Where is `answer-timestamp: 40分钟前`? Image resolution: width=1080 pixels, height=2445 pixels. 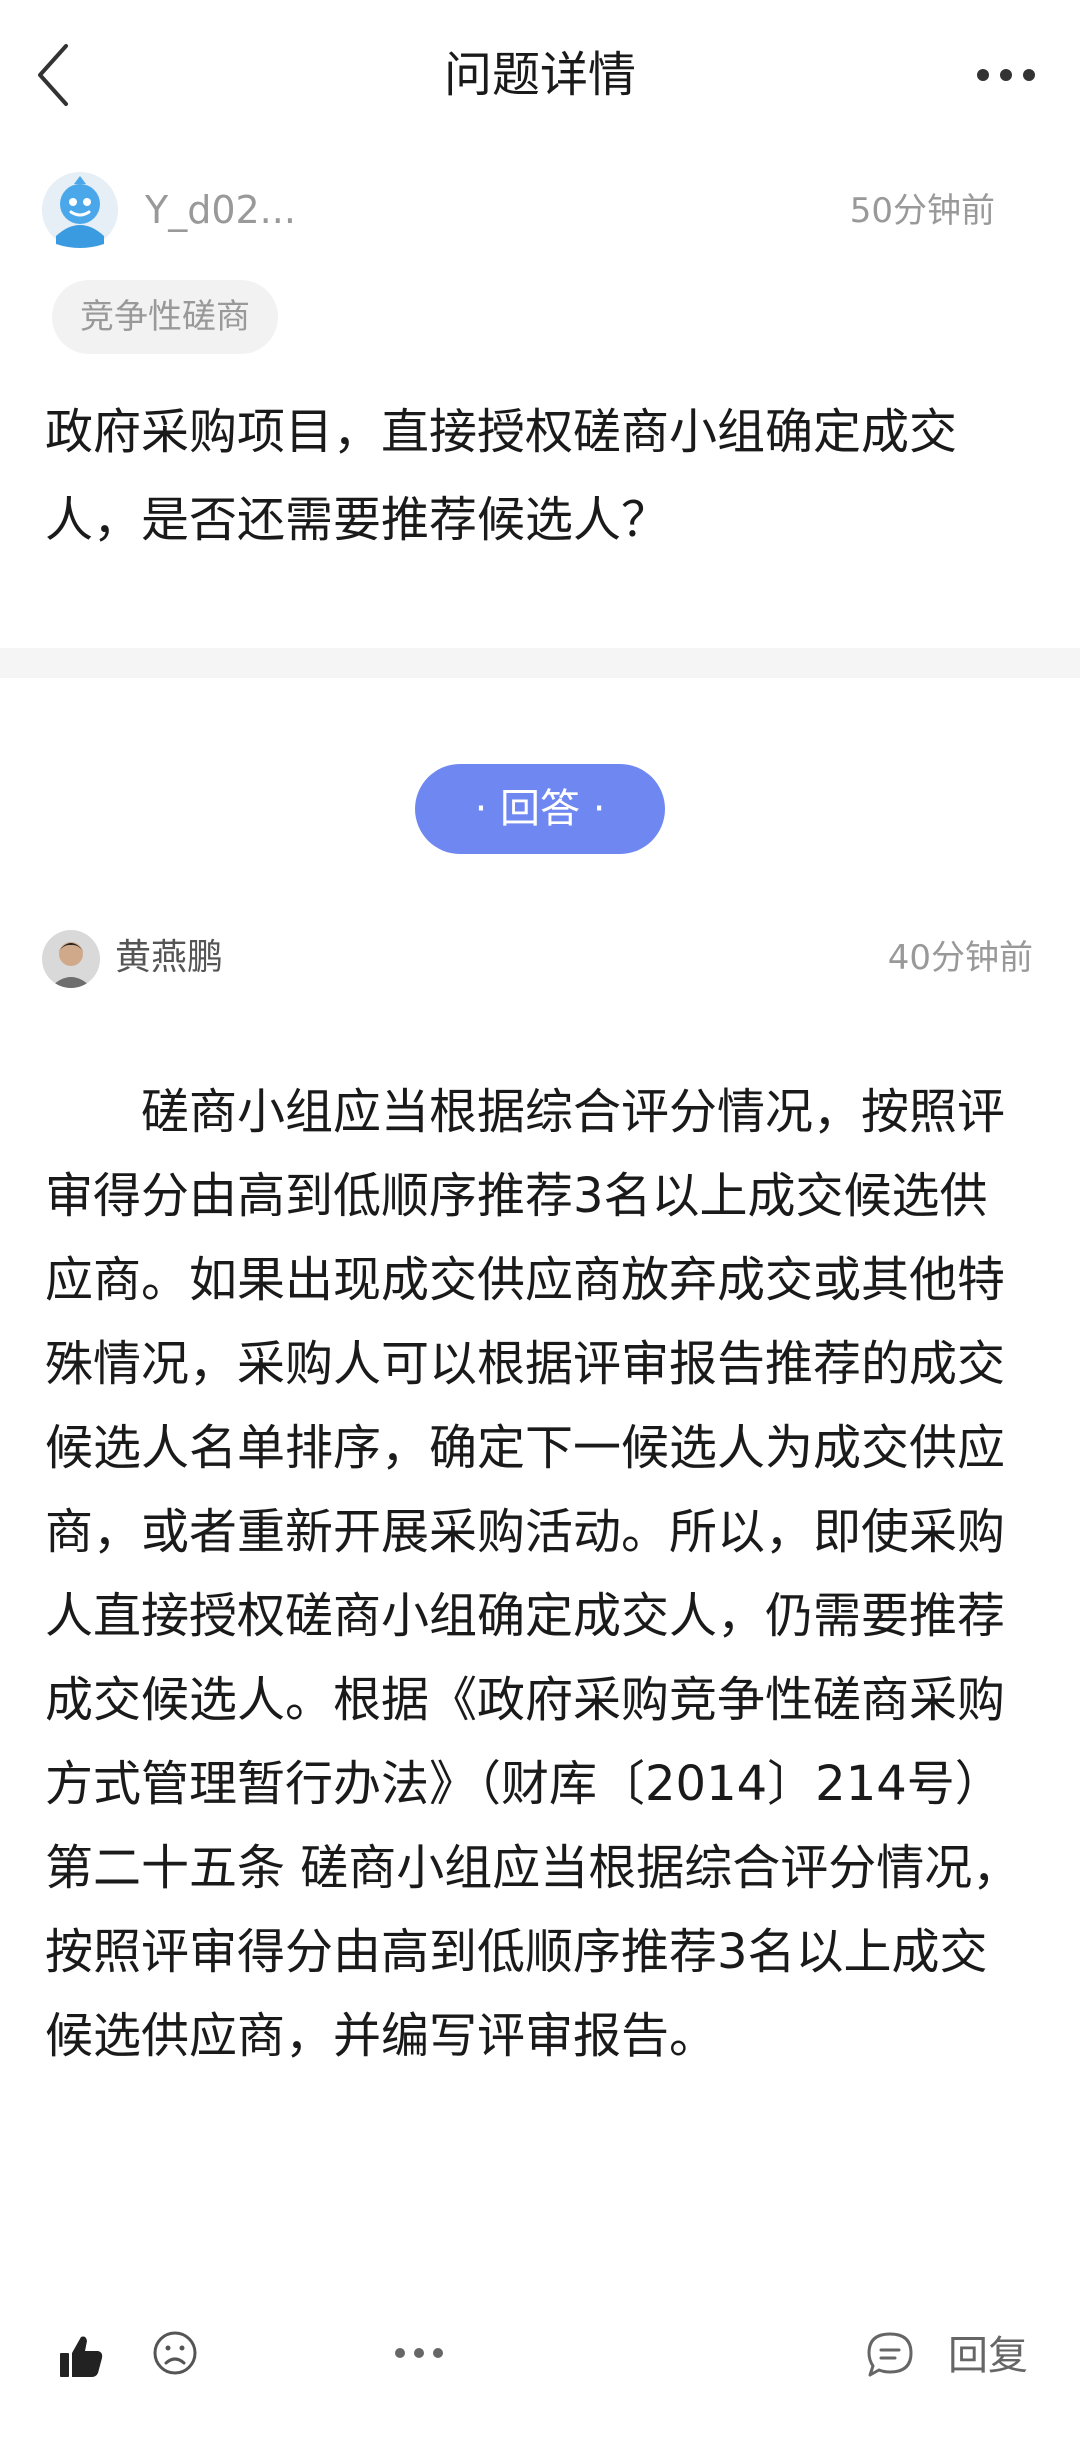 answer-timestamp: 40分钟前 is located at coordinates (960, 958).